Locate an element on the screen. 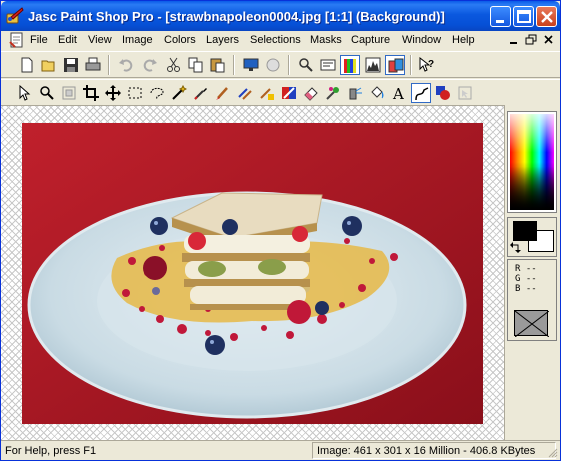  menu-colors: Colors is located at coordinates (180, 40).